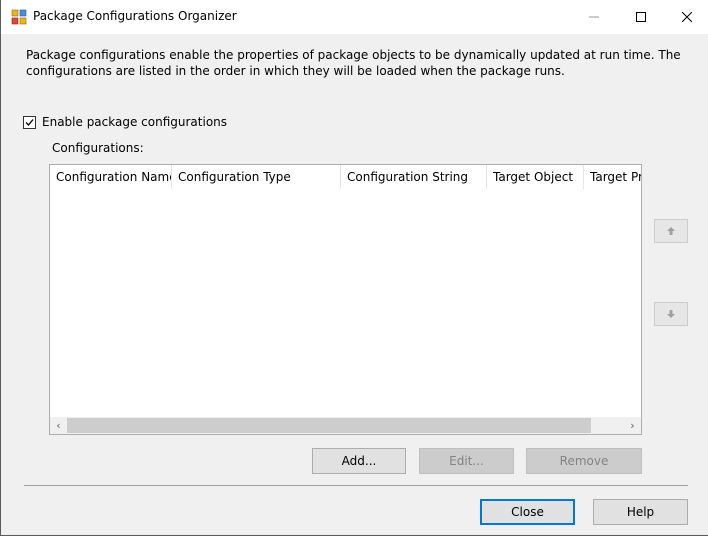  I want to click on move-down-button, so click(671, 314).